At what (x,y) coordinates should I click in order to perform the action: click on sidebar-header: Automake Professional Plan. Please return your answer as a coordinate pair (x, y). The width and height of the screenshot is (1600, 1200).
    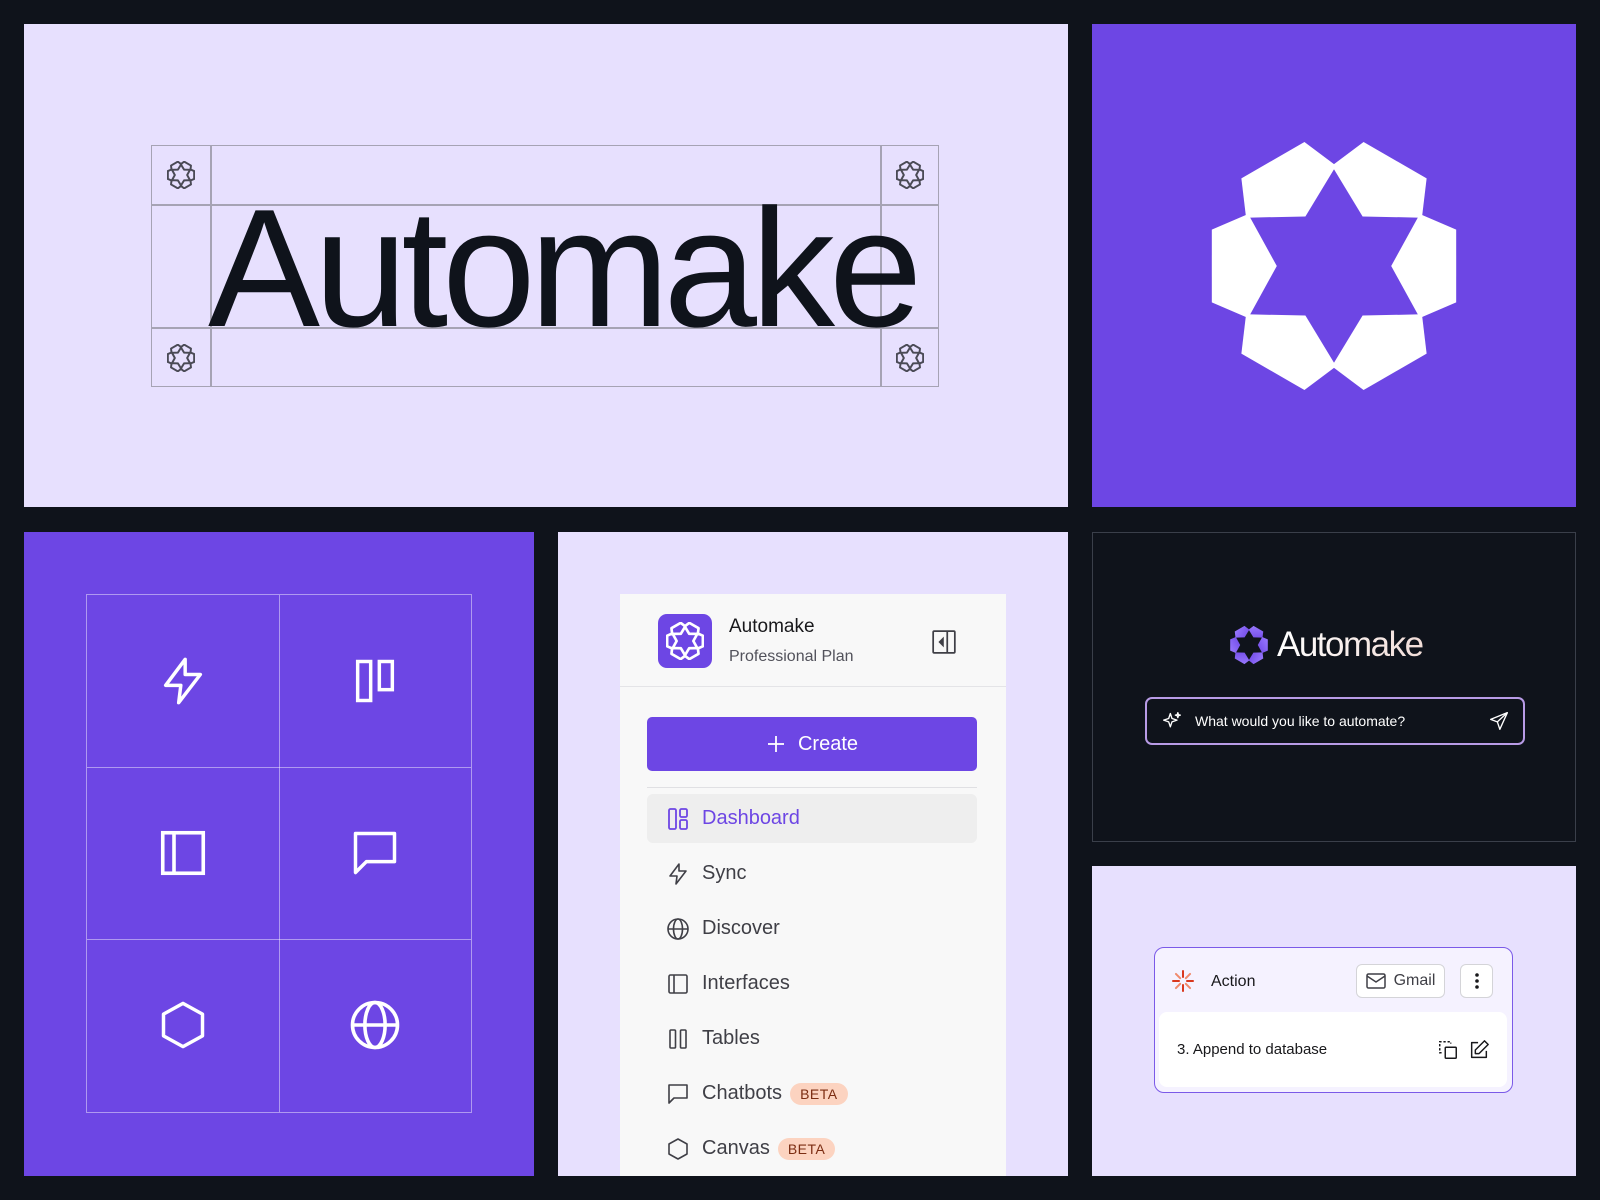
    Looking at the image, I should click on (813, 640).